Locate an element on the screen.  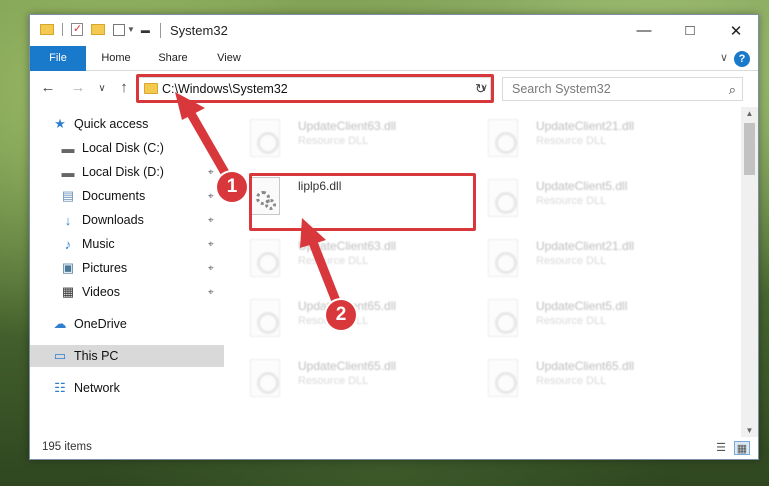
step-2-badge: 2 is located at coordinates (341, 315).